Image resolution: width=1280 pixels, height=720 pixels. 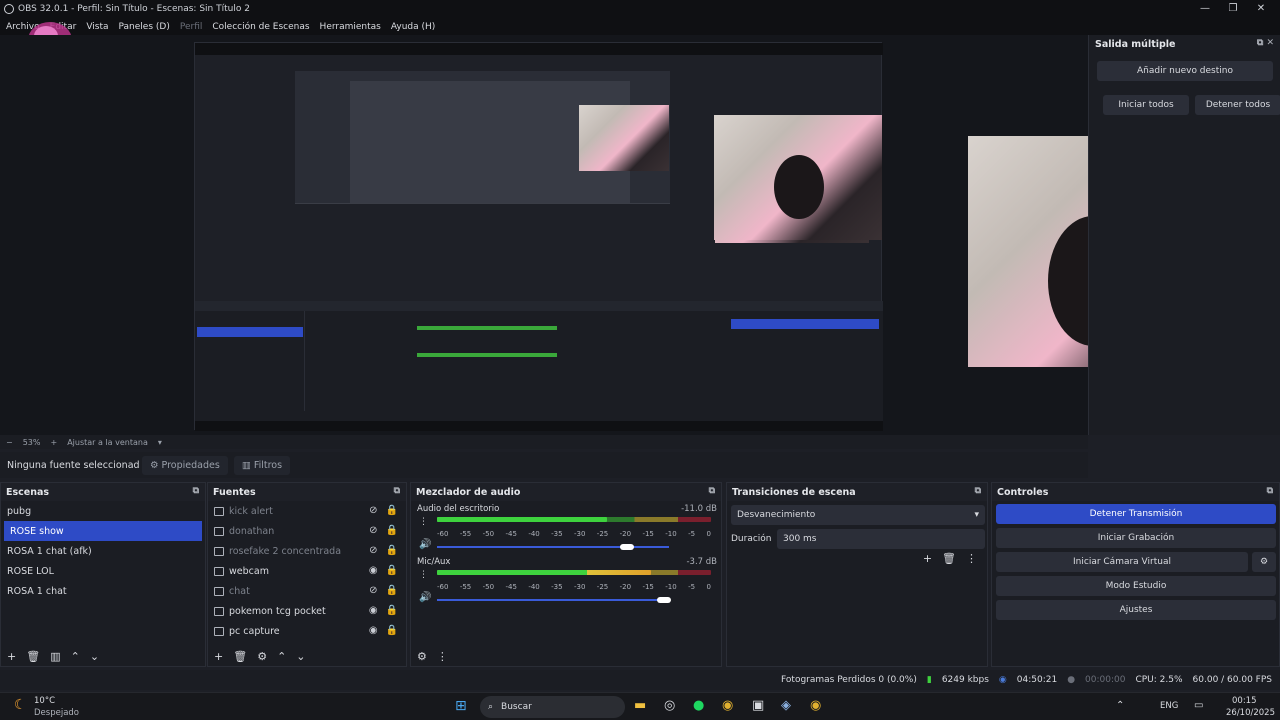 I want to click on source-item: rosefake 2 concentrada ⊘ 🔒, so click(x=307, y=551).